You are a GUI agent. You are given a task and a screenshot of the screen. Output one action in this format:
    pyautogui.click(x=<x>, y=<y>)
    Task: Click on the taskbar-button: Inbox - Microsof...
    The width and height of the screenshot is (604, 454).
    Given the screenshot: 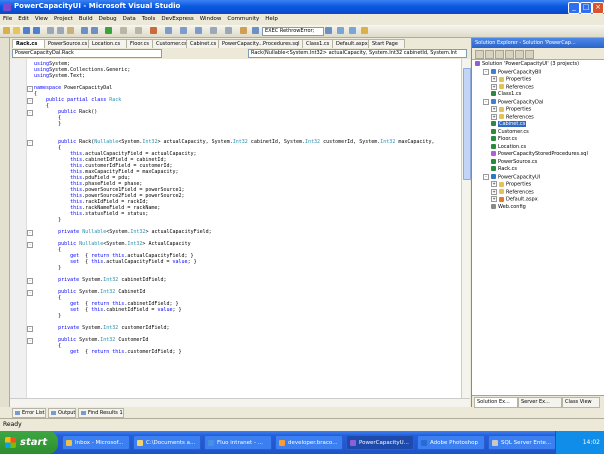 What is the action you would take?
    pyautogui.click(x=96, y=442)
    